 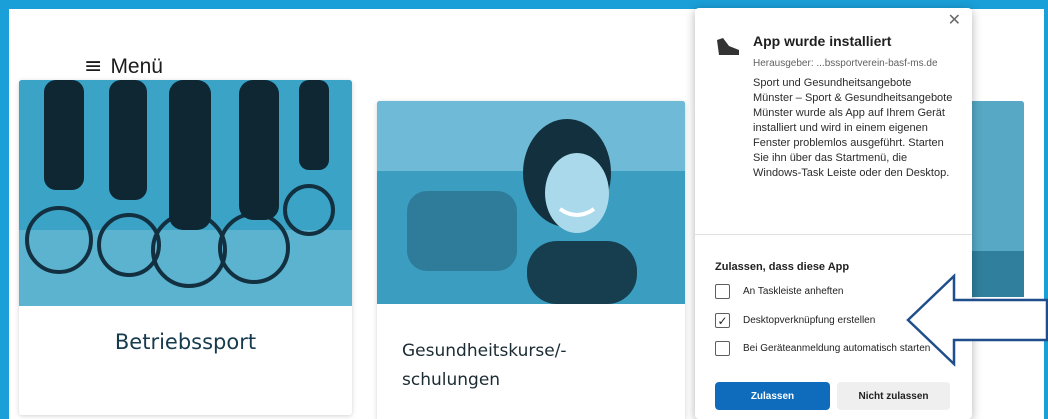 I want to click on checkbox-auto-start, so click(x=722, y=348).